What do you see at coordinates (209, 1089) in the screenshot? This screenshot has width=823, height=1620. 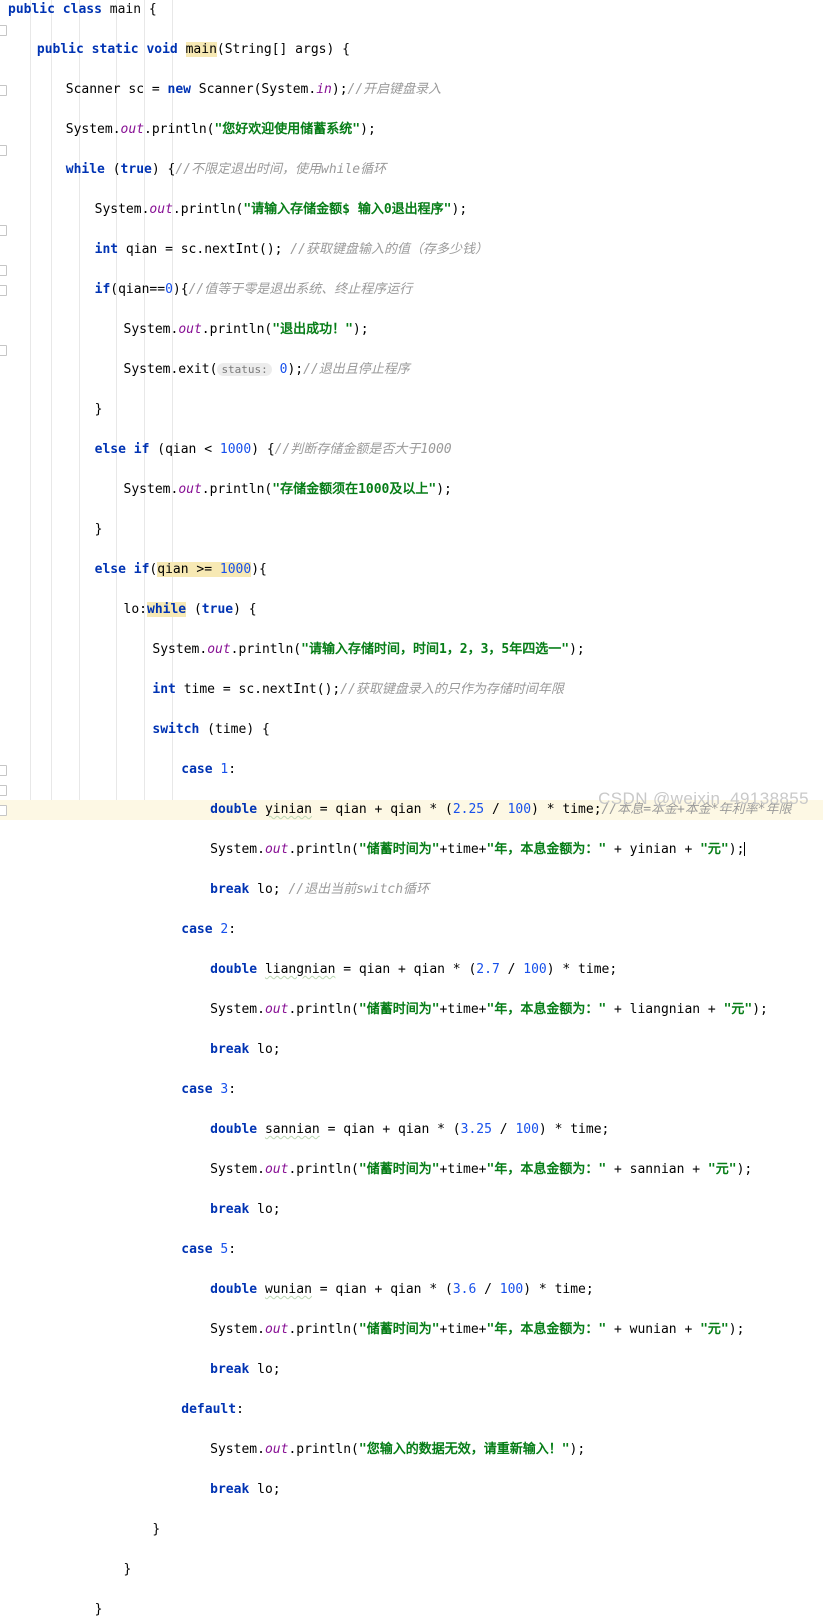 I see `code-line-text: case 3:` at bounding box center [209, 1089].